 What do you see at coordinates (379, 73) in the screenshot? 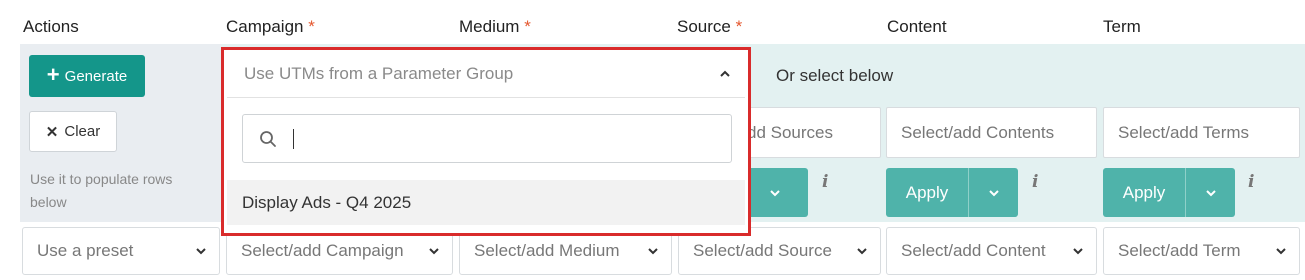
I see `parameter-group-placeholder: Use UTMs from a Parameter Group` at bounding box center [379, 73].